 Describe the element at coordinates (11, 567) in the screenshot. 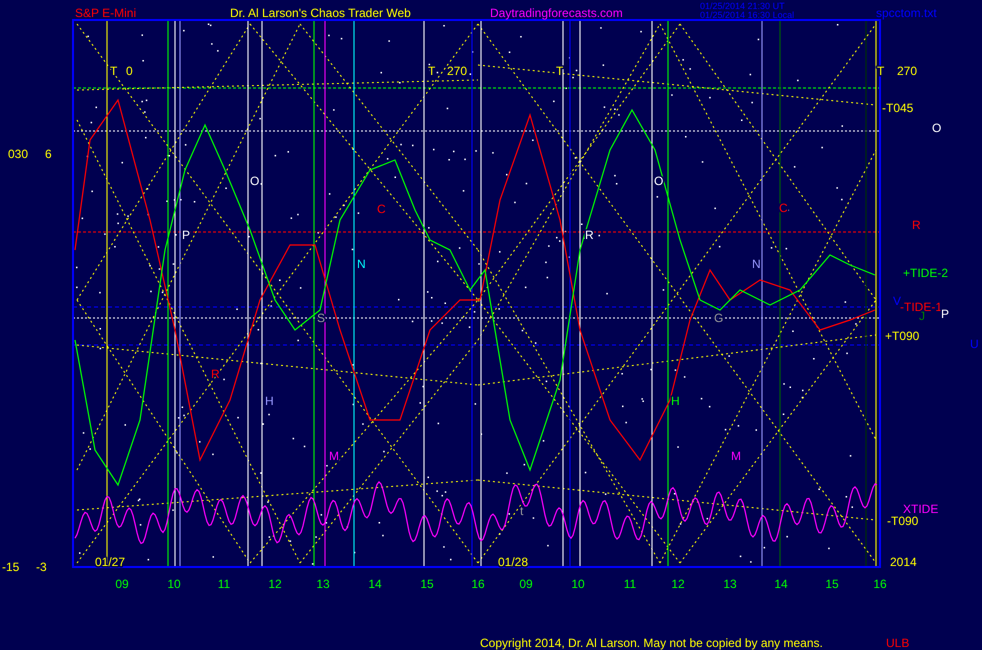

I see `axis-label: -15` at that location.